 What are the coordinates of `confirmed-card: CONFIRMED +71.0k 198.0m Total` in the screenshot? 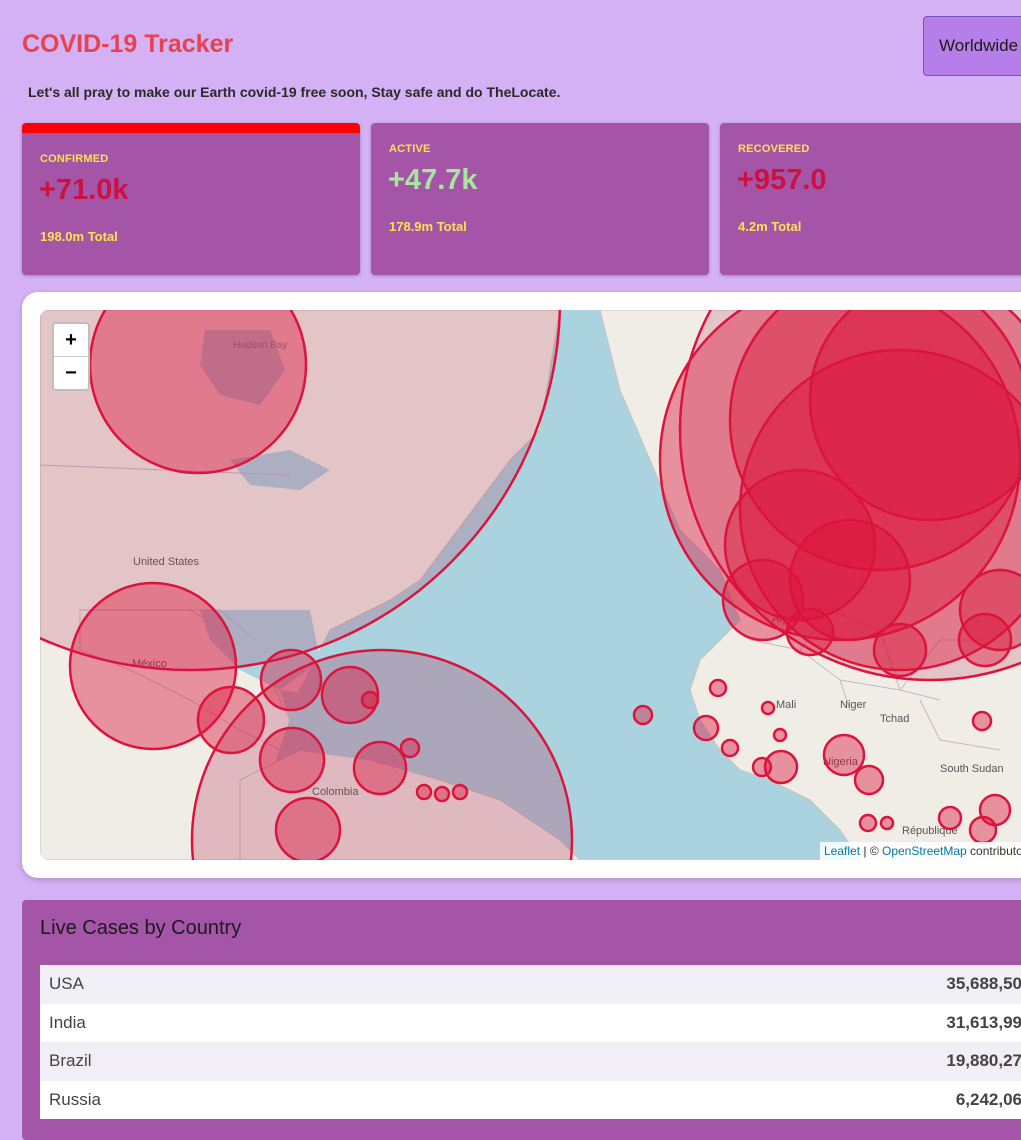 It's located at (191, 199).